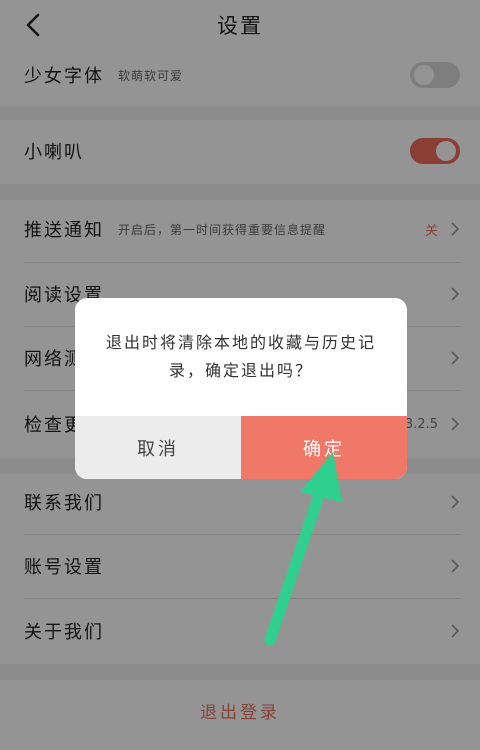 This screenshot has height=750, width=480. What do you see at coordinates (158, 447) in the screenshot?
I see `cancel-button: 取消` at bounding box center [158, 447].